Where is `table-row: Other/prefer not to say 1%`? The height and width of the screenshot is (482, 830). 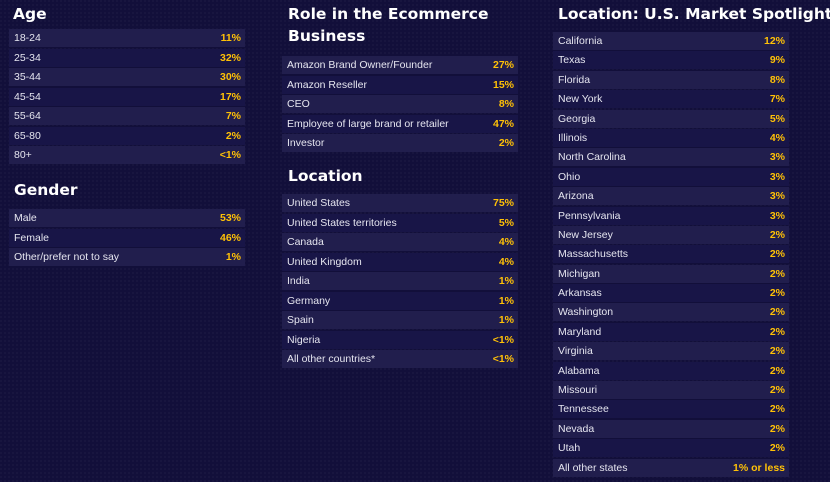
table-row: Other/prefer not to say 1% is located at coordinates (127, 257).